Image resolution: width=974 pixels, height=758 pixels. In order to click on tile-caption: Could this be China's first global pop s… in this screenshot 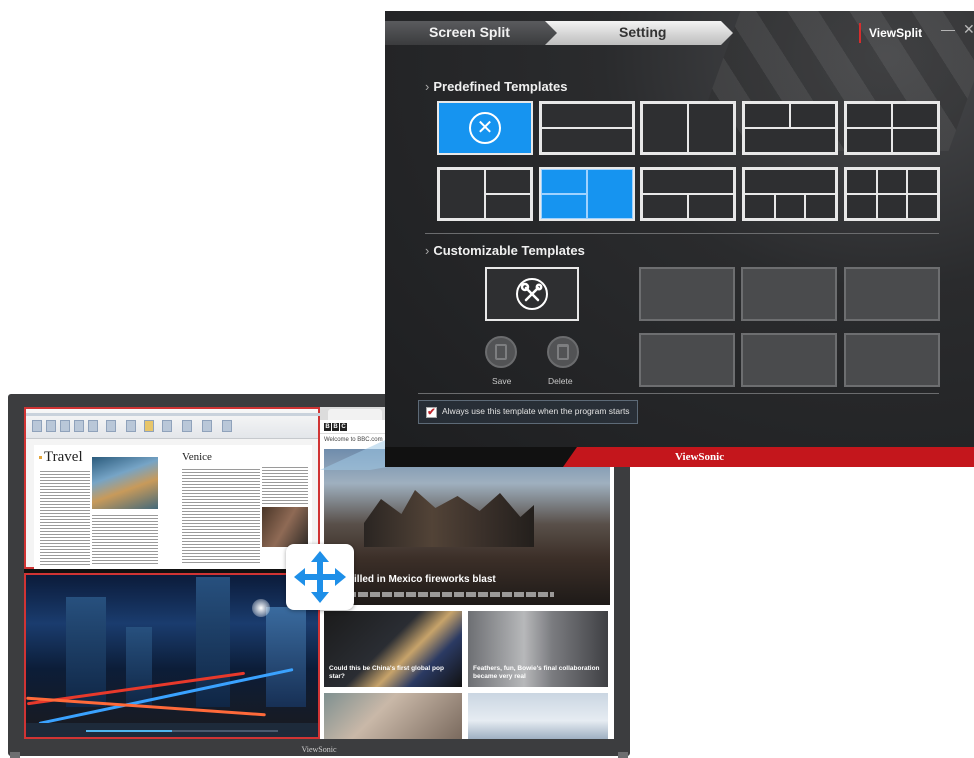, I will do `click(393, 673)`.